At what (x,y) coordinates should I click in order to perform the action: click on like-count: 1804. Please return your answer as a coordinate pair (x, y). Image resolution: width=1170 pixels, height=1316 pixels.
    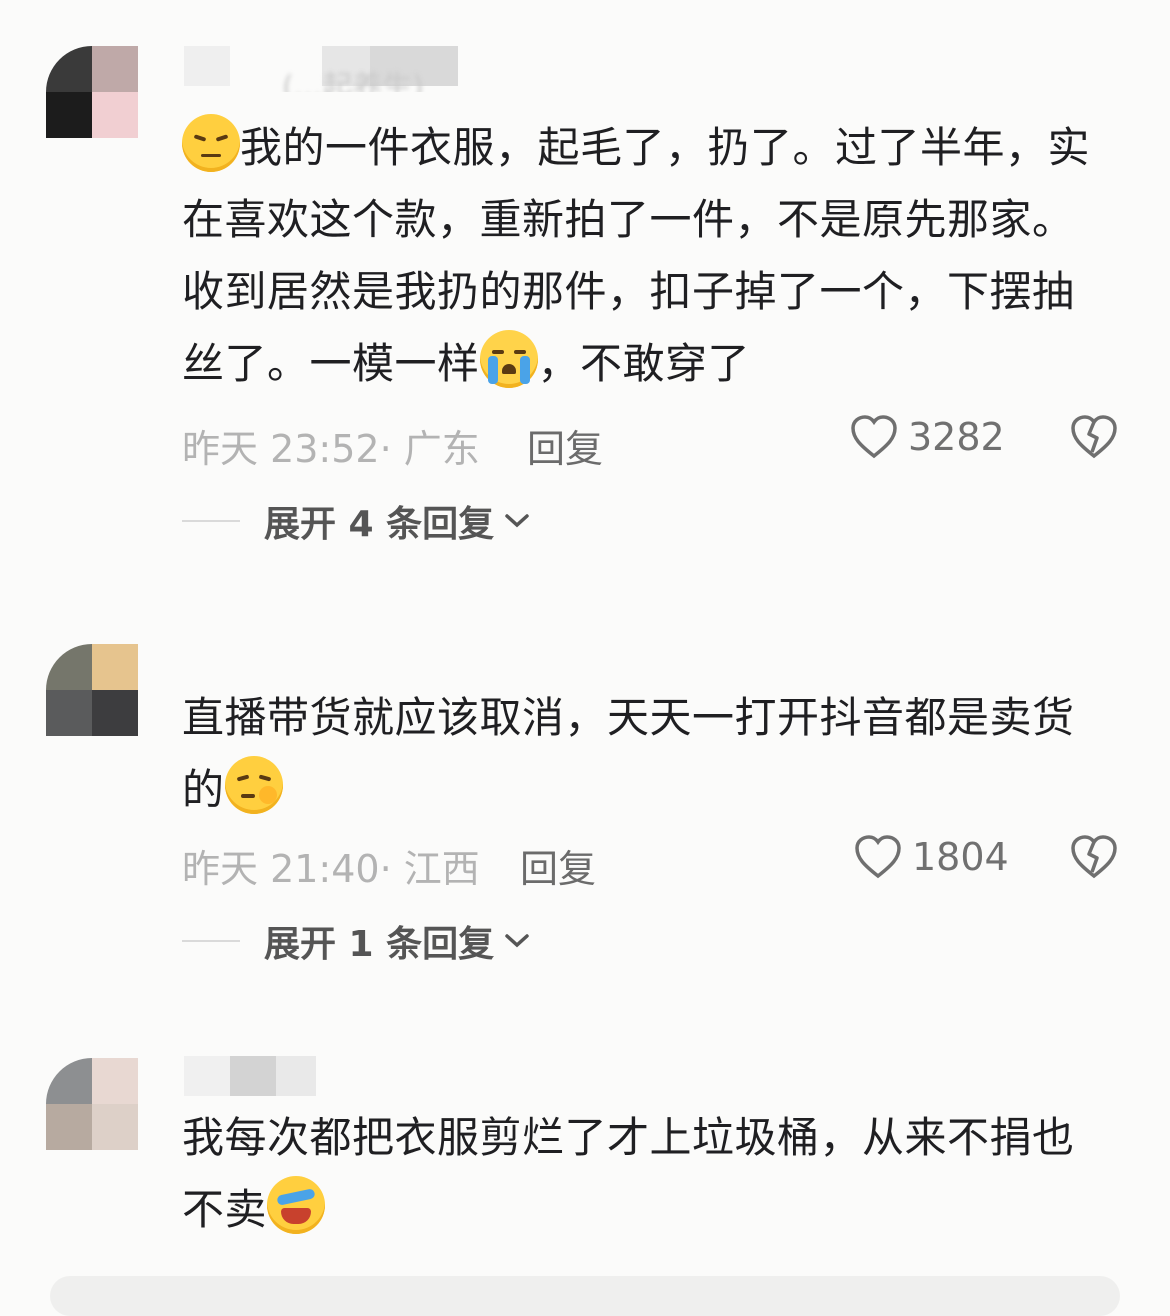
    Looking at the image, I should click on (960, 857).